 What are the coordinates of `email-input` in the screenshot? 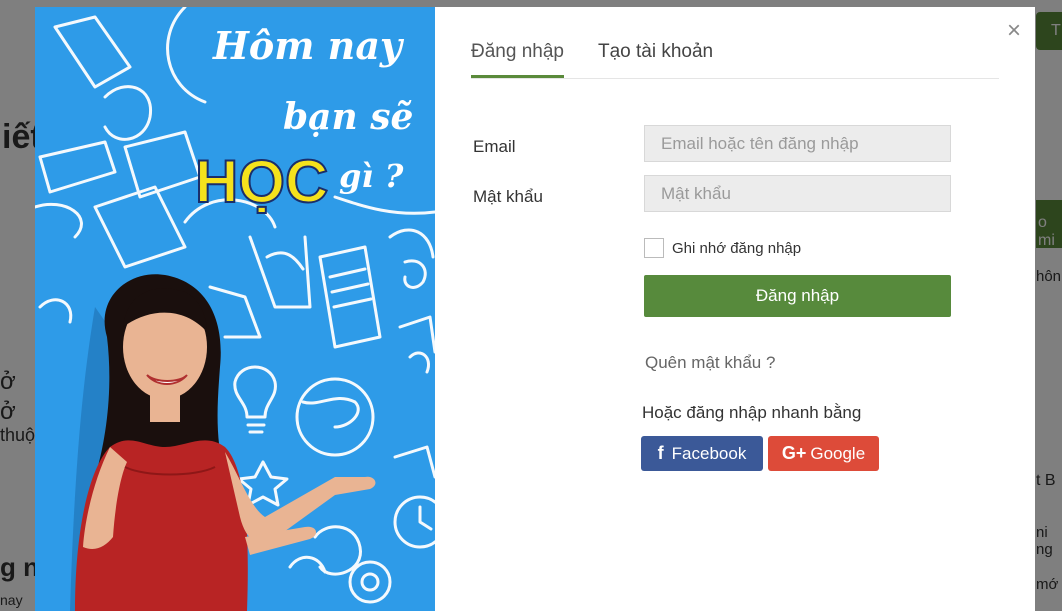 It's located at (797, 143).